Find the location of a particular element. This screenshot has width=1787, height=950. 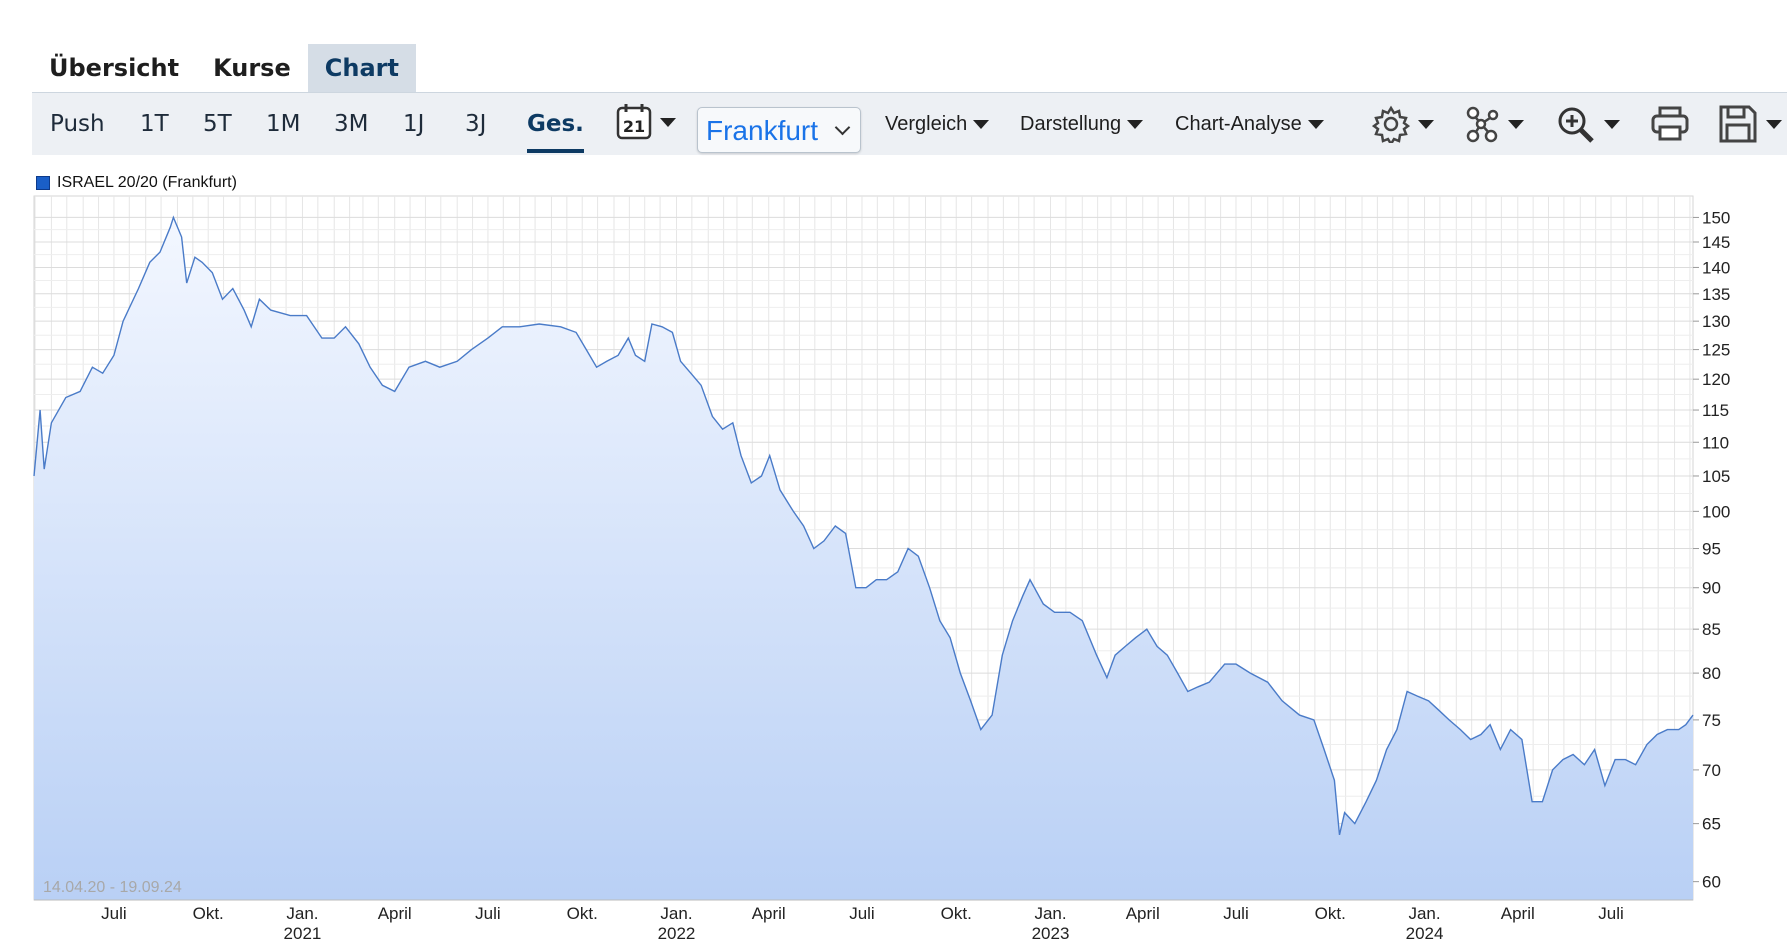

x-tick-year: 2024 is located at coordinates (1425, 933).